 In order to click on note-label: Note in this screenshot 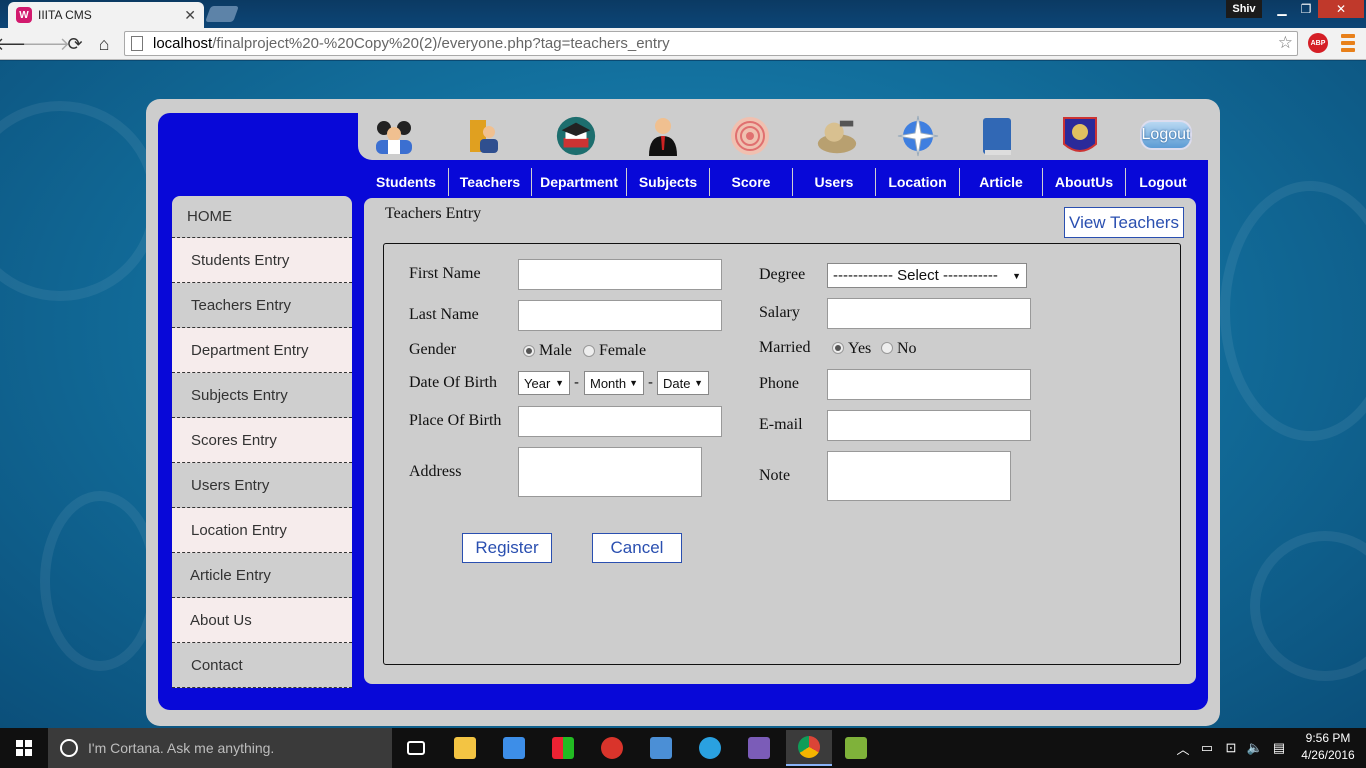, I will do `click(775, 475)`.